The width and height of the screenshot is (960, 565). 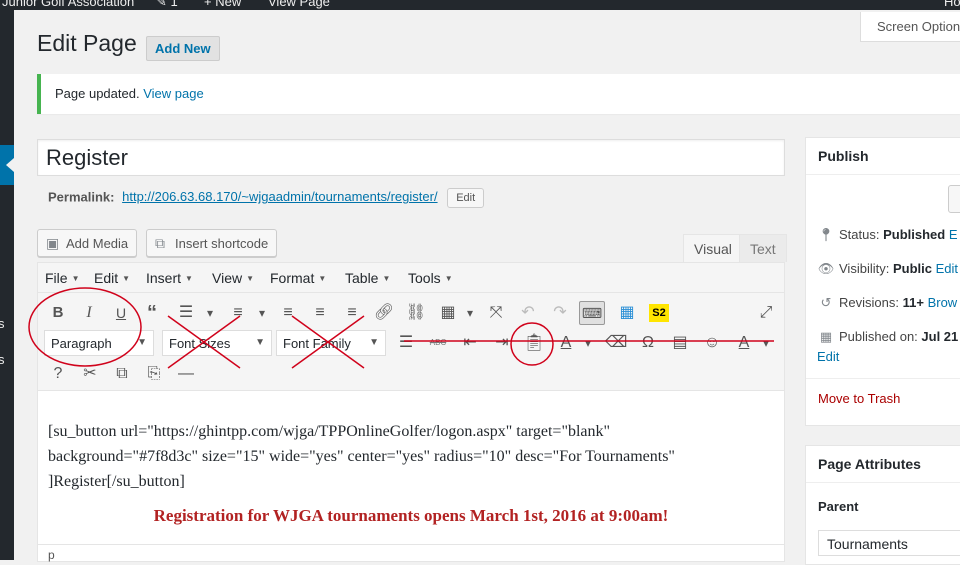 What do you see at coordinates (496, 313) in the screenshot?
I see `fullscreen-icon: ⤧` at bounding box center [496, 313].